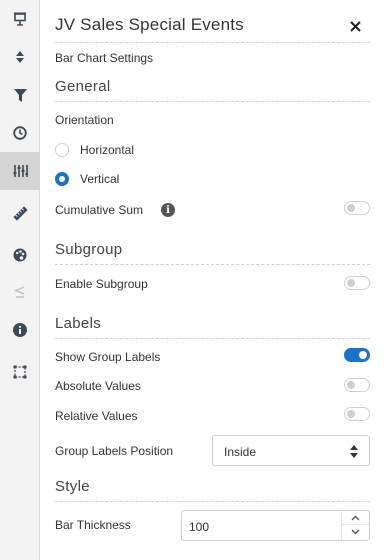 Image resolution: width=384 pixels, height=560 pixels. What do you see at coordinates (89, 249) in the screenshot?
I see `section-subgroup-heading: Subgroup` at bounding box center [89, 249].